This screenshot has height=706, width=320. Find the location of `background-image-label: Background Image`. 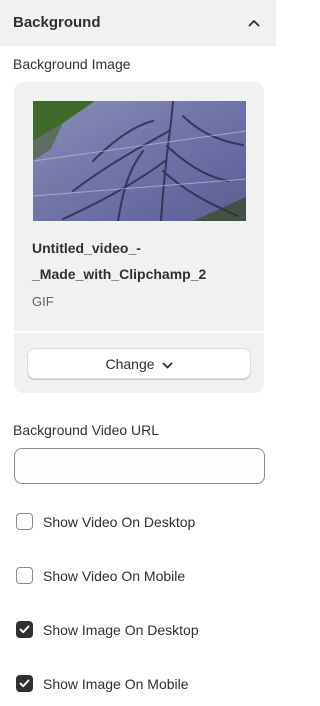

background-image-label: Background Image is located at coordinates (72, 64).